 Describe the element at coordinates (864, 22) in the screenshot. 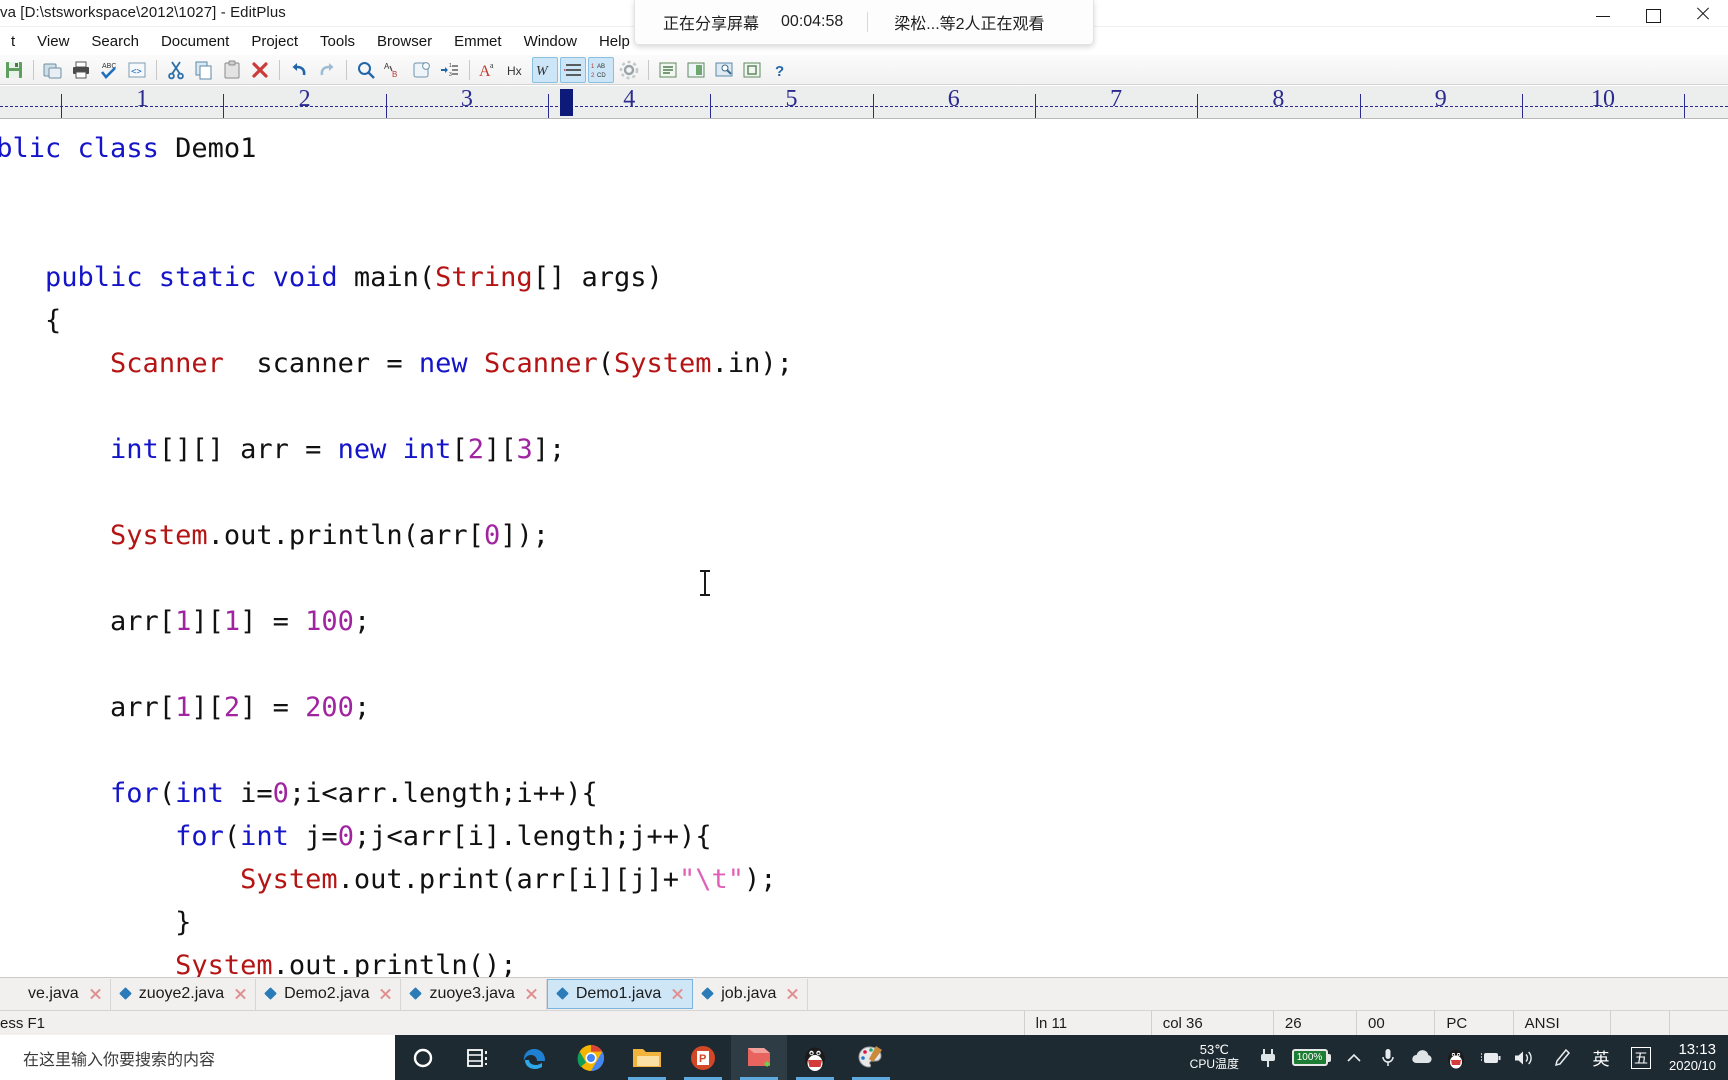

I see `screen-share-notification: 正在分享屏幕 00:04:58 梁松...等2人正在观看` at that location.